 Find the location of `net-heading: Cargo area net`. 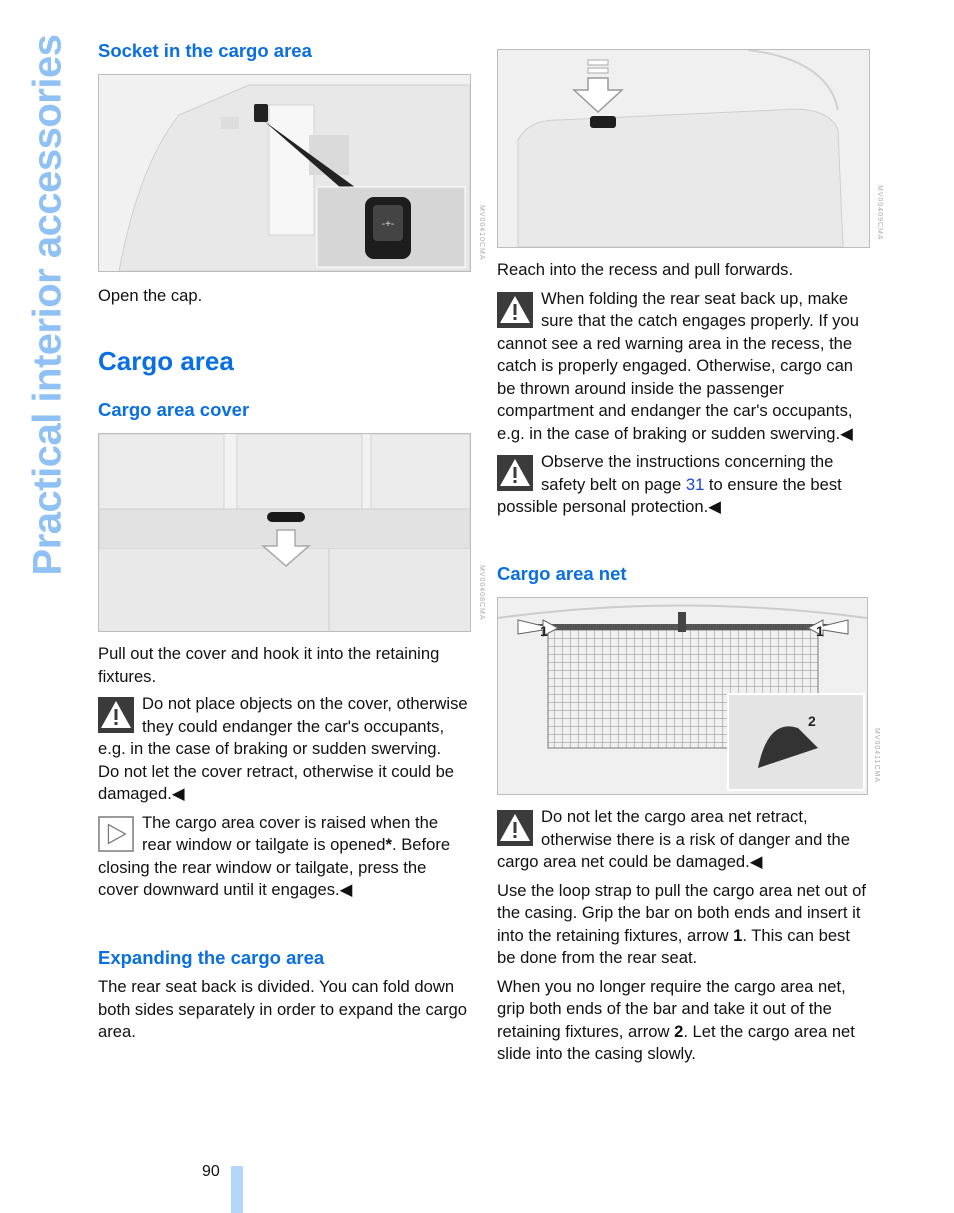

net-heading: Cargo area net is located at coordinates (562, 573).